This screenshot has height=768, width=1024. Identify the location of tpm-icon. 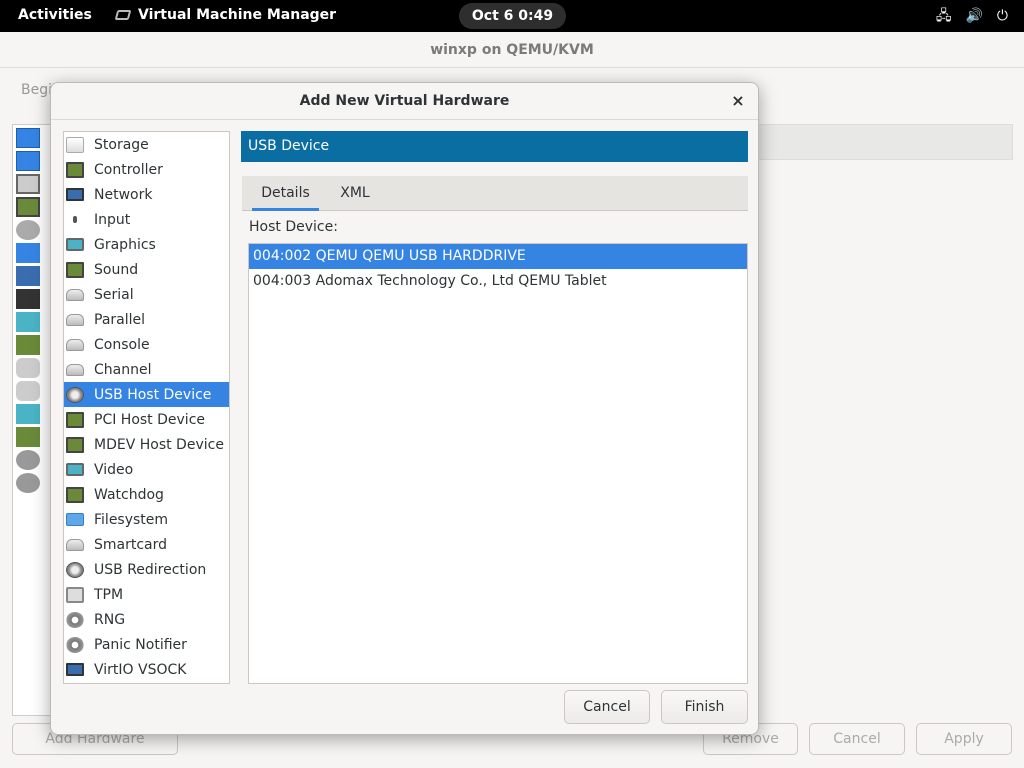
(75, 594).